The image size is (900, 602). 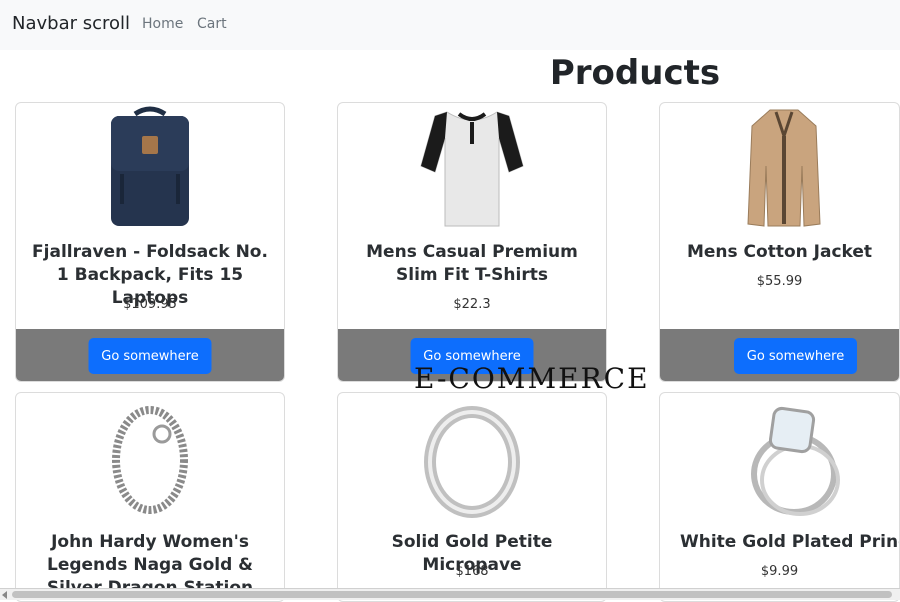 I want to click on backpack-image, so click(x=150, y=168).